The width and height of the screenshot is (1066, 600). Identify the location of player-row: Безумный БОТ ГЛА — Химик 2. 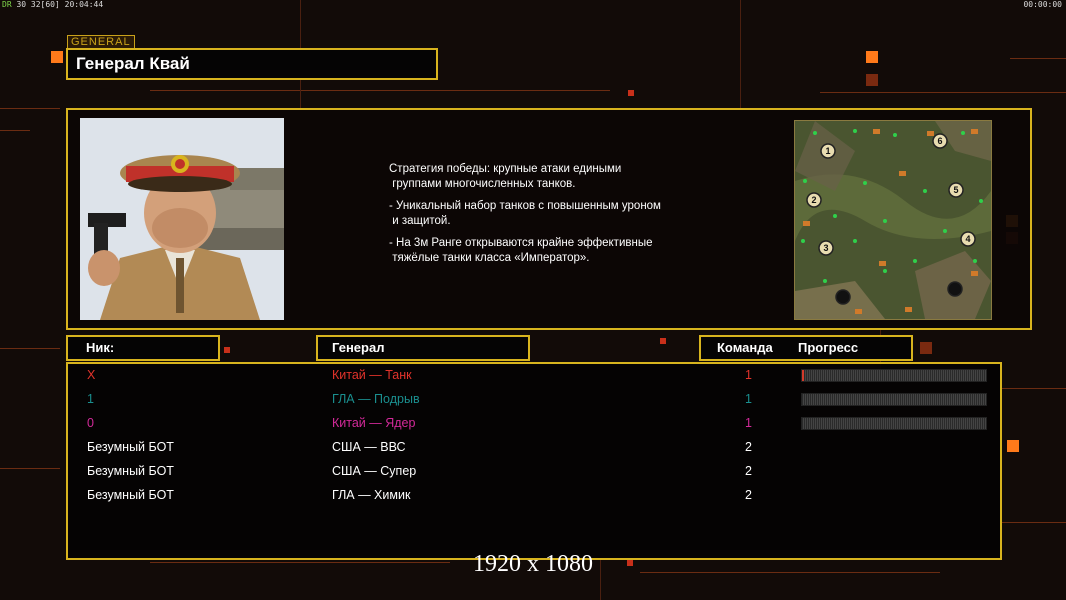
(534, 496).